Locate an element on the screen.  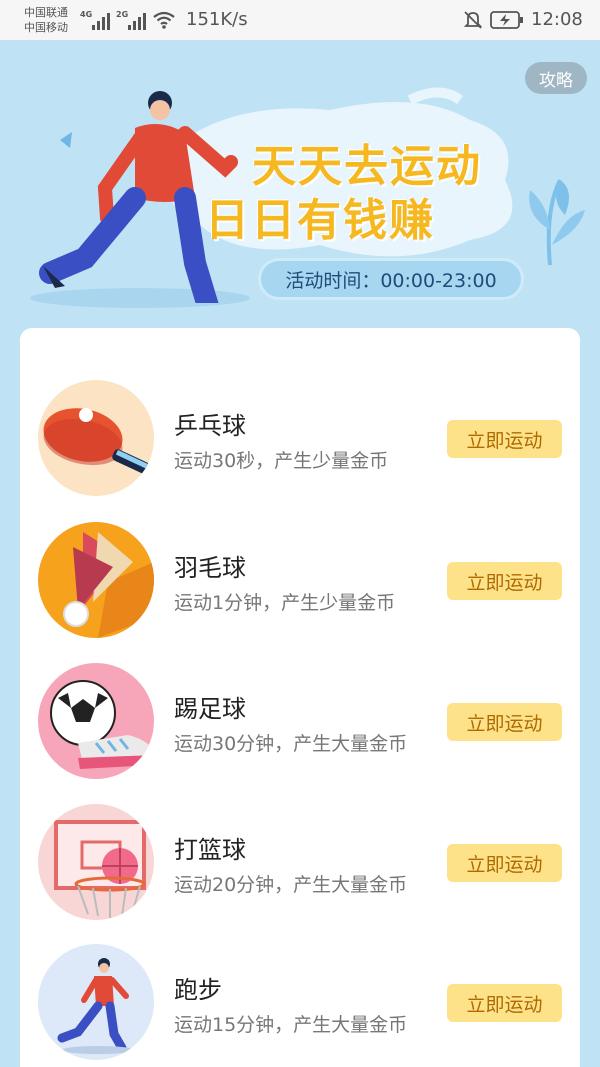
sport-description: 运动1分钟，产生少量金币 is located at coordinates (285, 603).